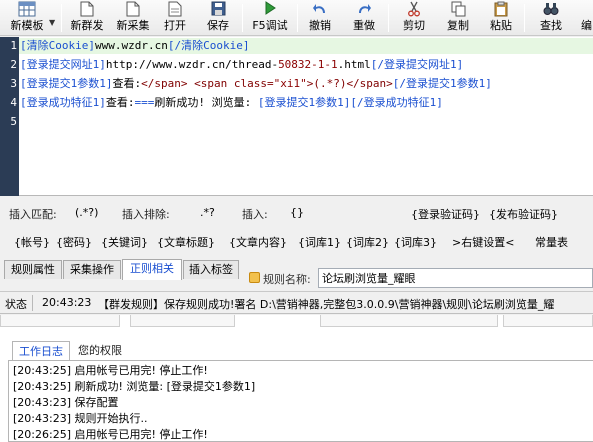 The image size is (593, 442). Describe the element at coordinates (33, 269) in the screenshot. I see `tab-rule-properties: 规则属性` at that location.